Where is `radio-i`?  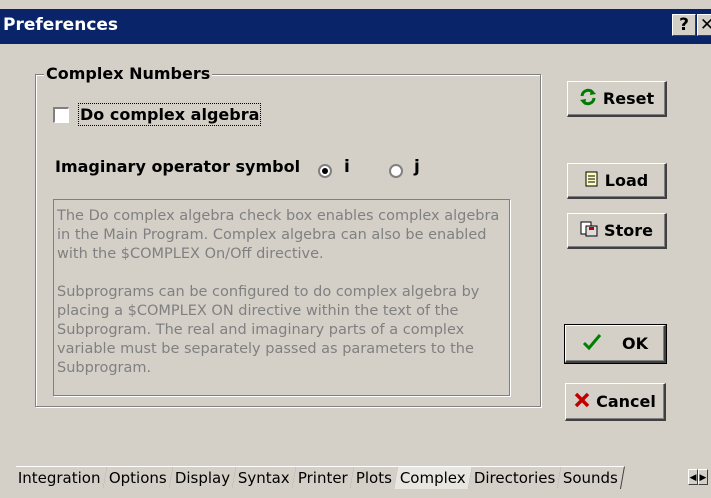 radio-i is located at coordinates (325, 171).